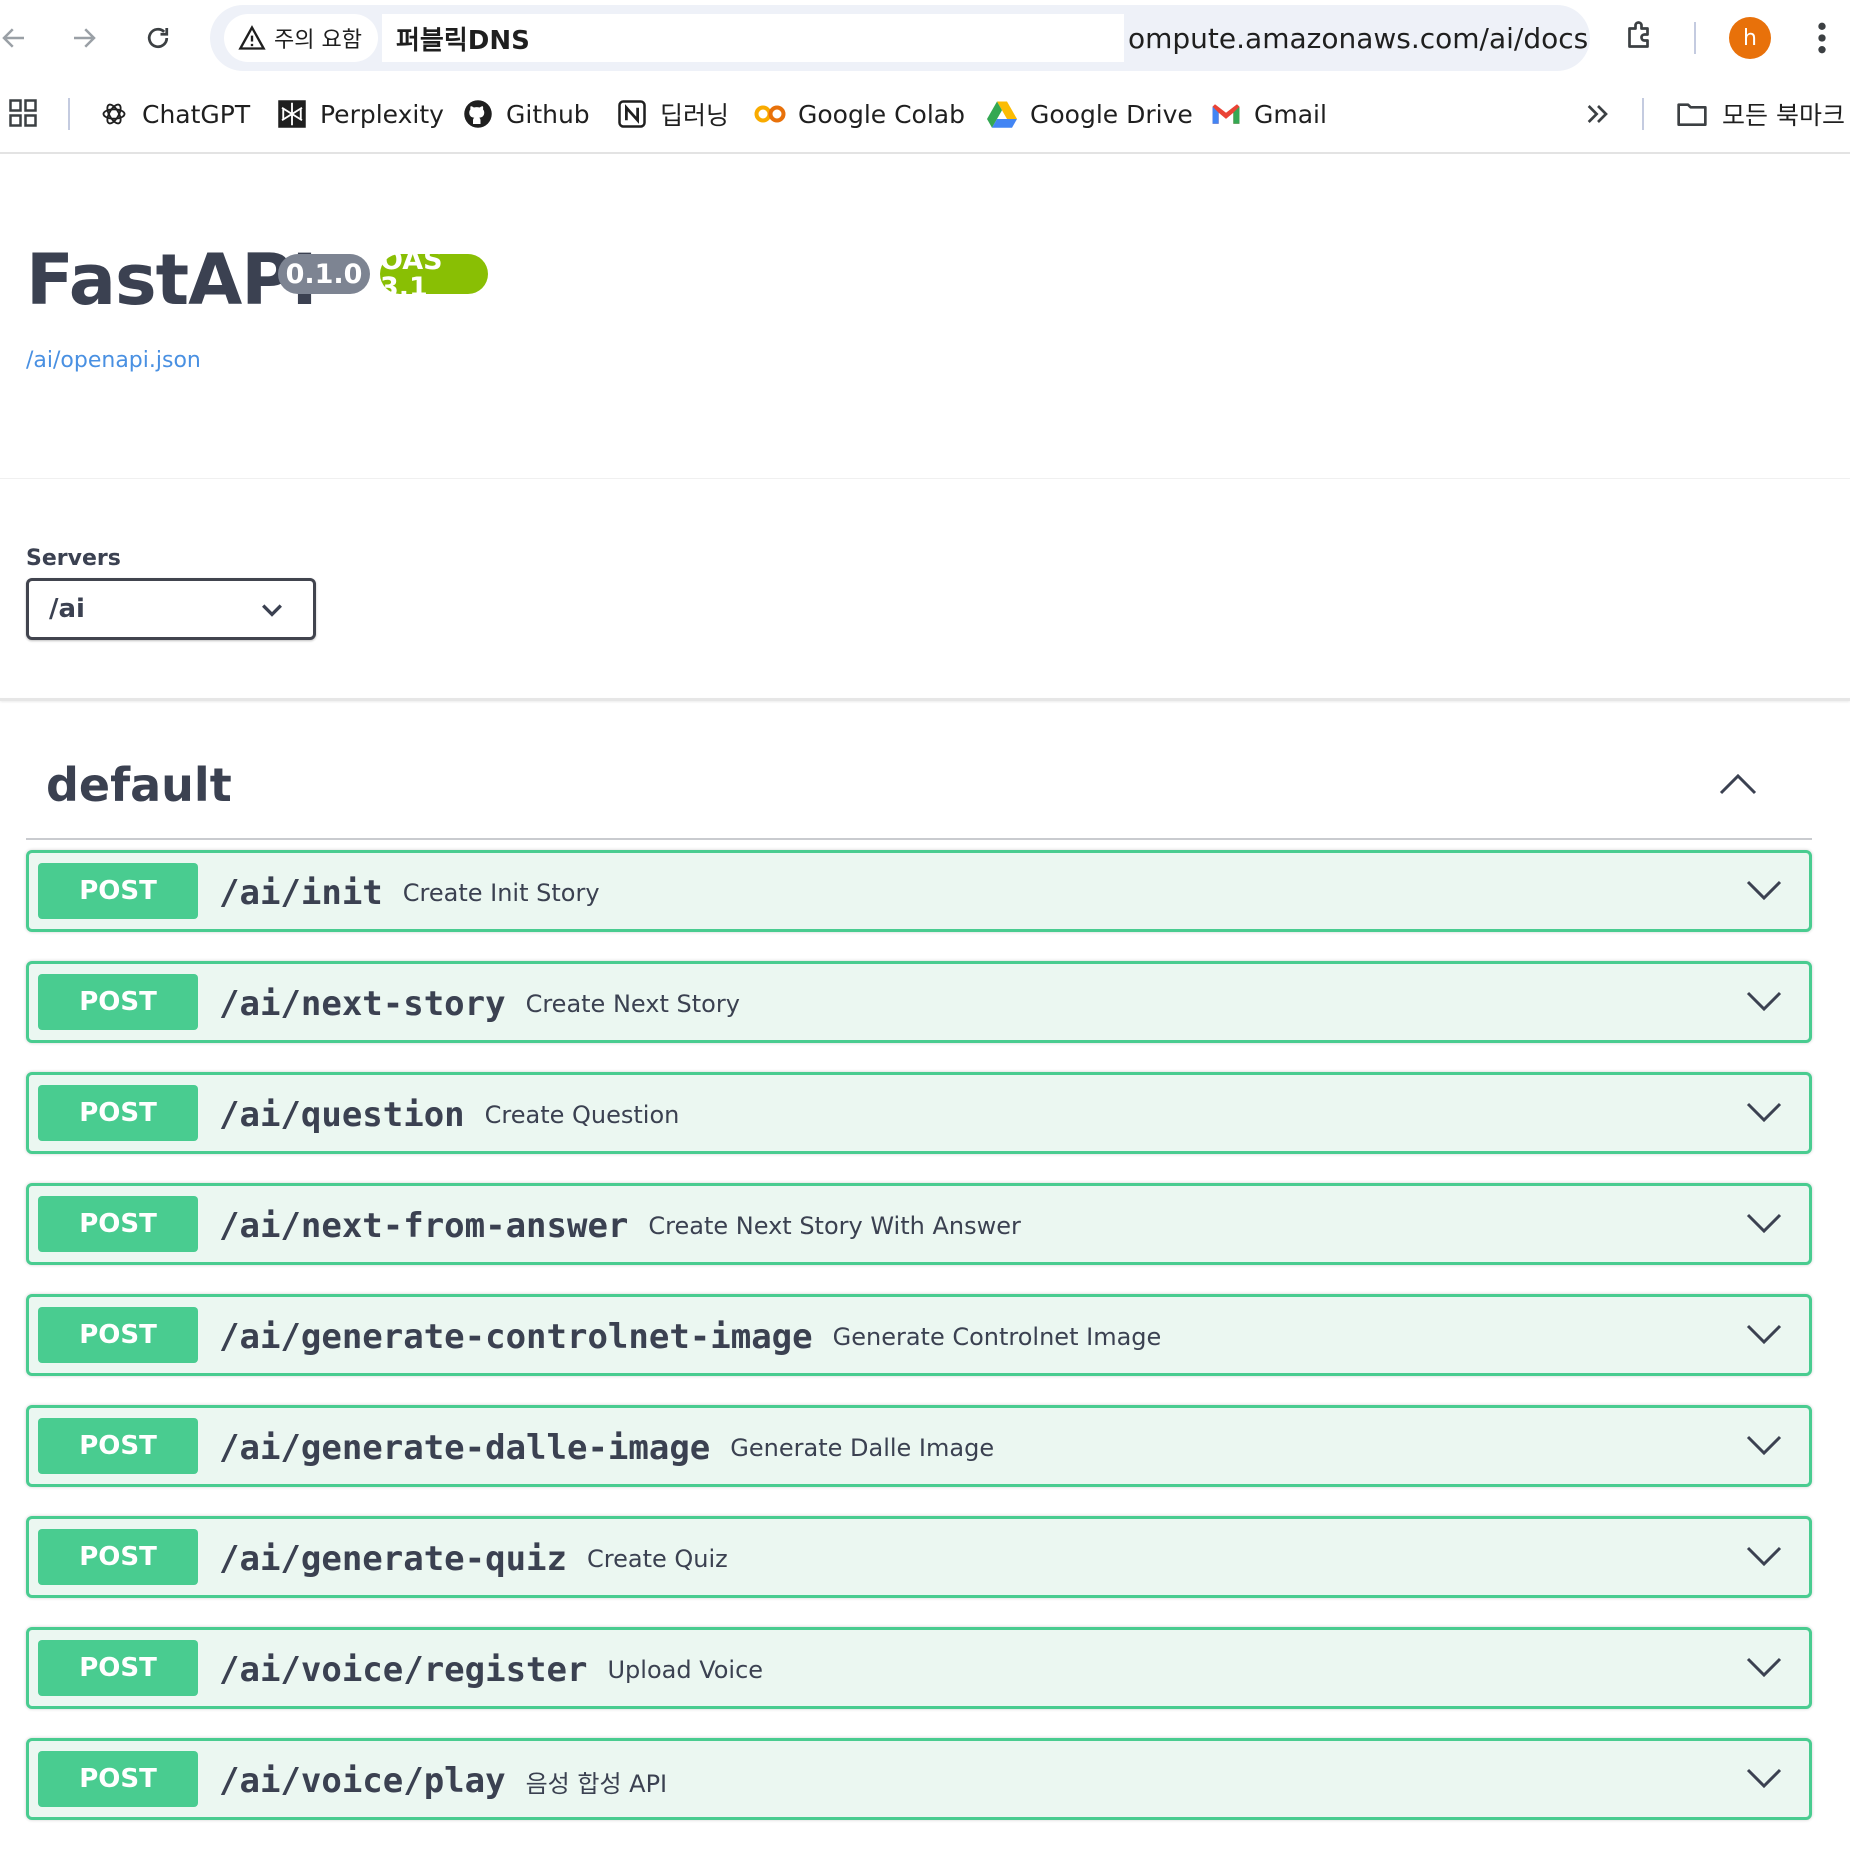 This screenshot has width=1850, height=1849. I want to click on operation-summary: Create Init Story, so click(501, 893).